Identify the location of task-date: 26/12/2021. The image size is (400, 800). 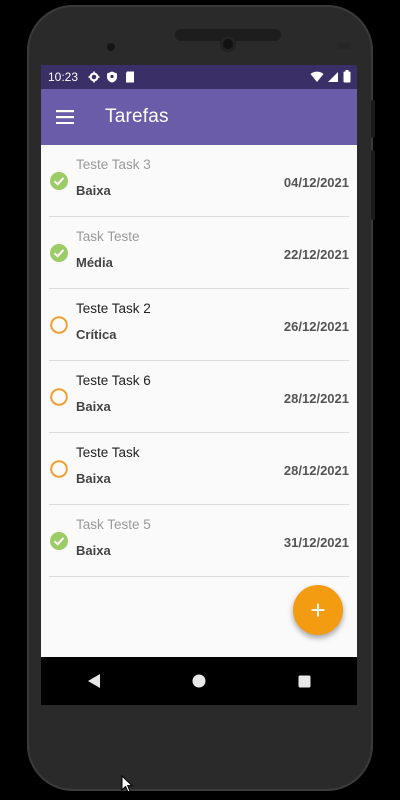
(316, 326).